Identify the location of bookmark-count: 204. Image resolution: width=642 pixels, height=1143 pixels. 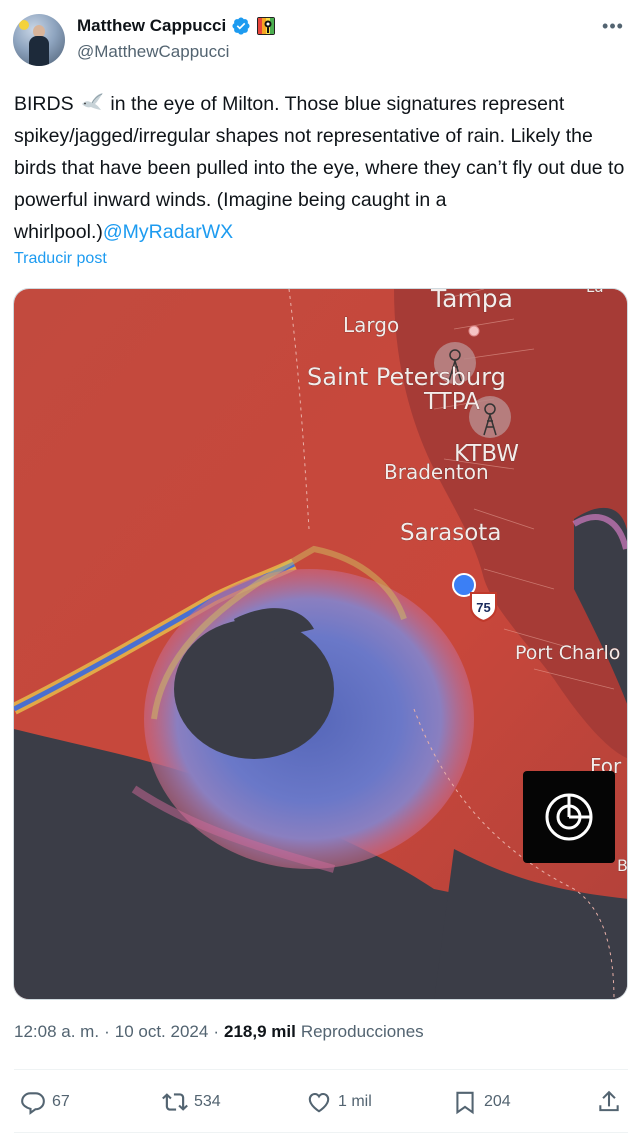
(497, 1101).